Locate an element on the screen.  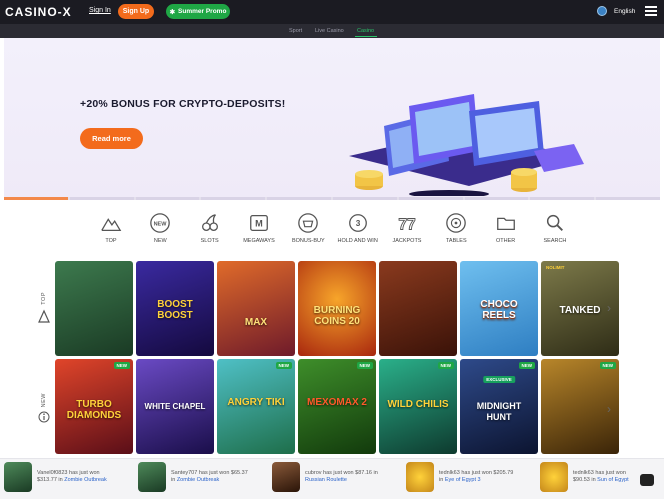
game-tile: WHITE CHAPEL is located at coordinates (175, 406).